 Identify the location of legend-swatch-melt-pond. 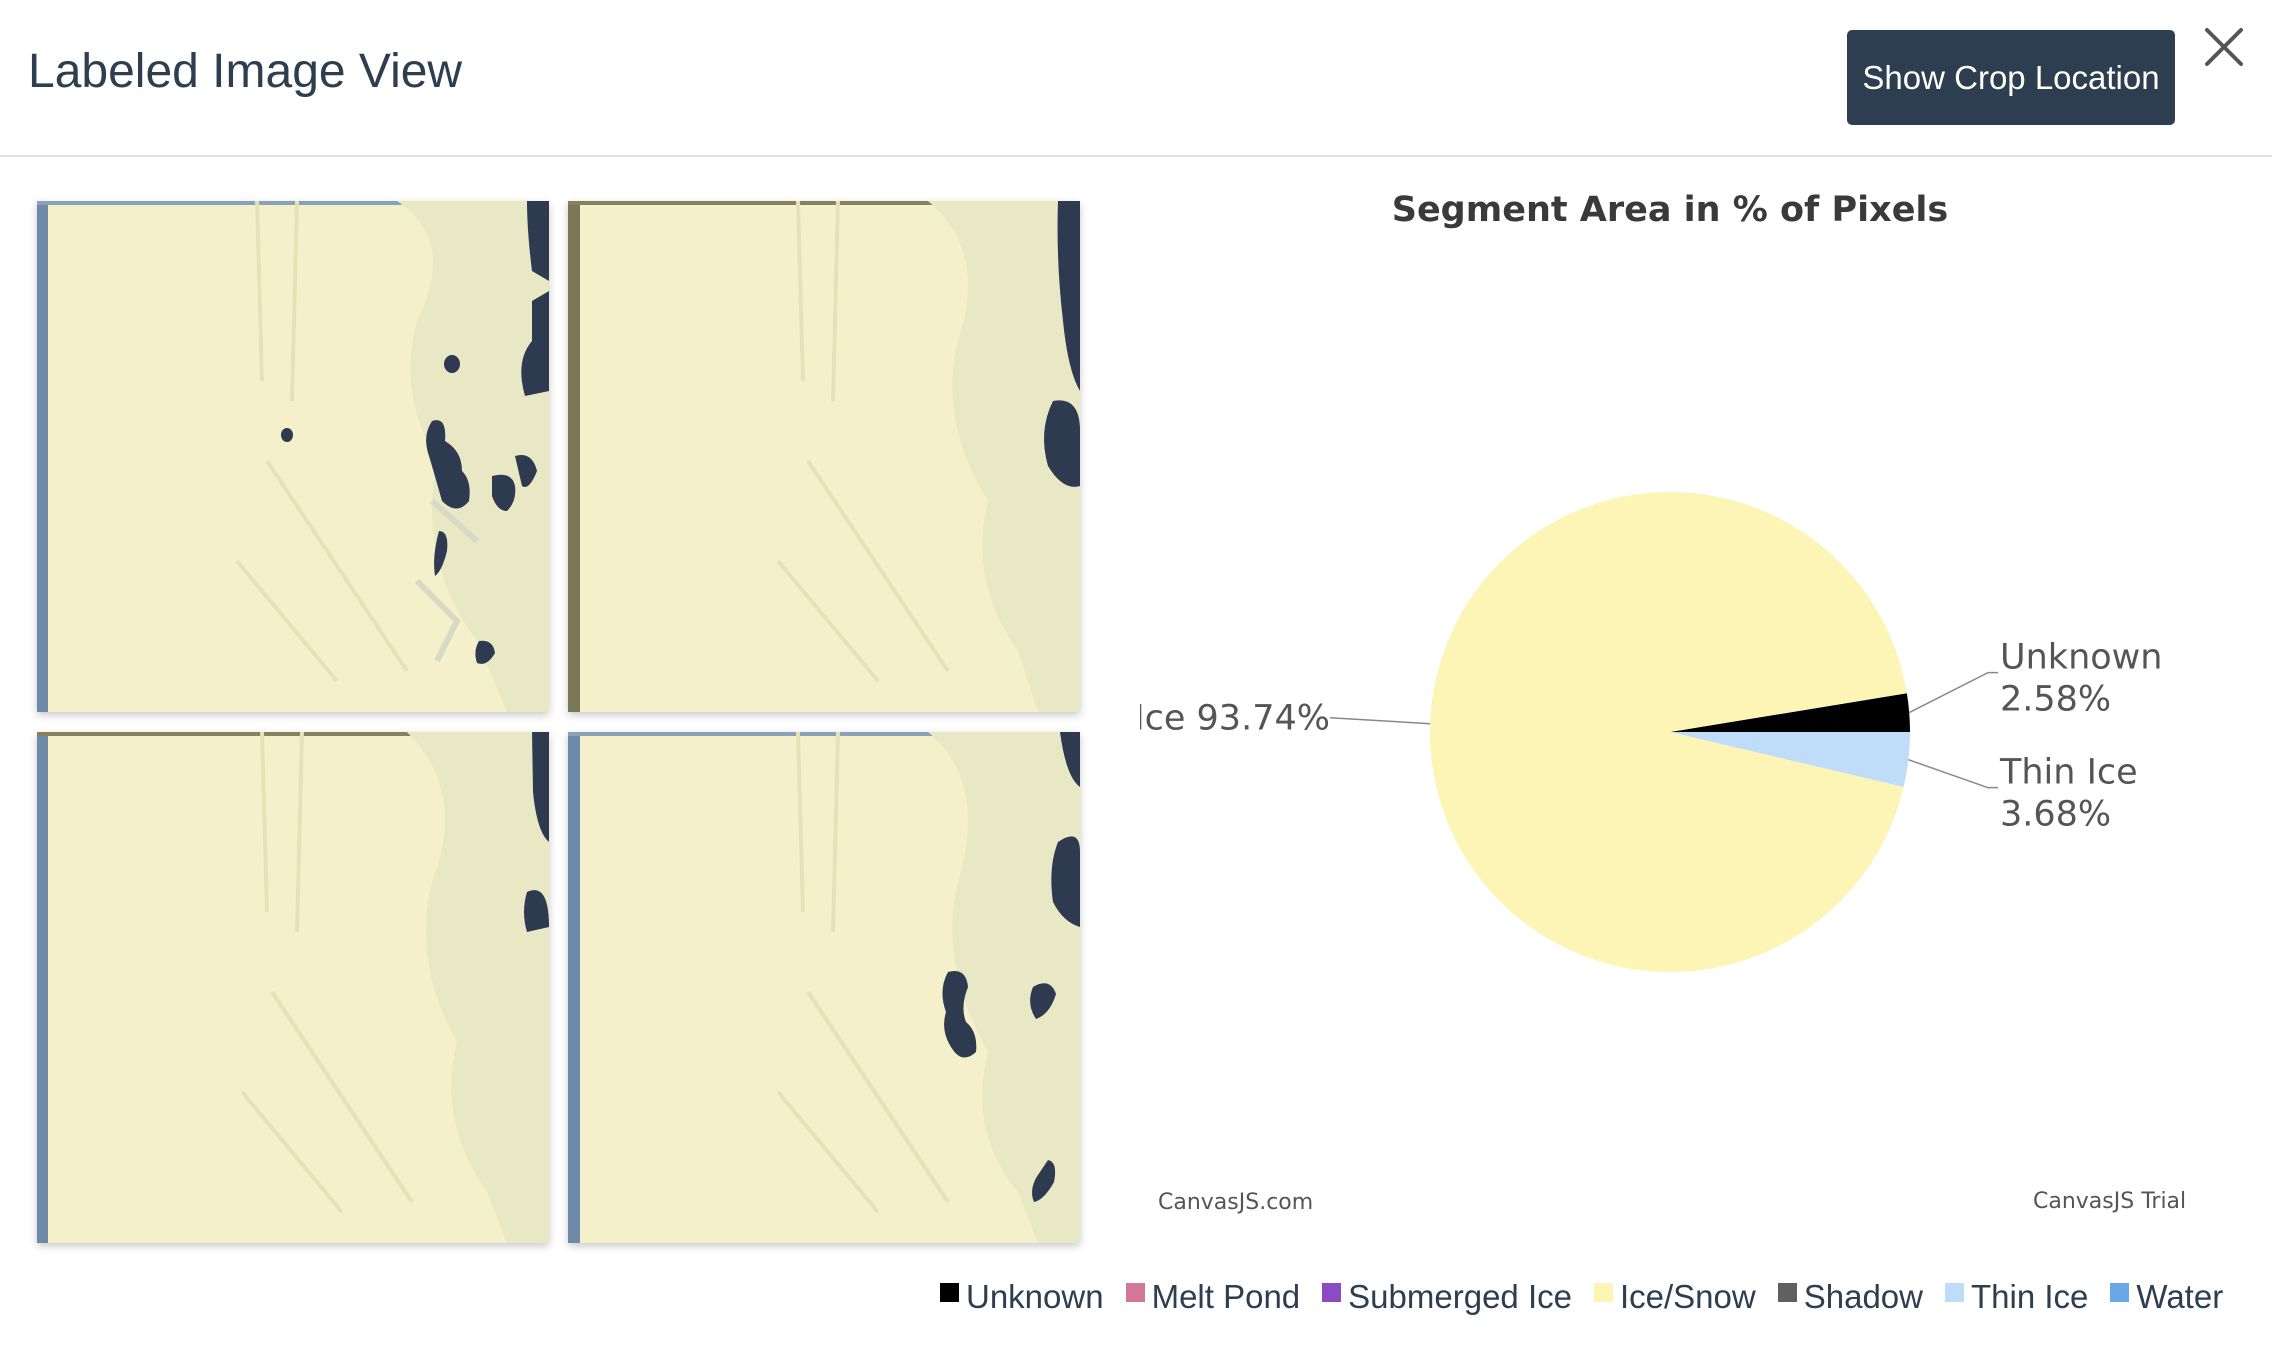
(1135, 1292).